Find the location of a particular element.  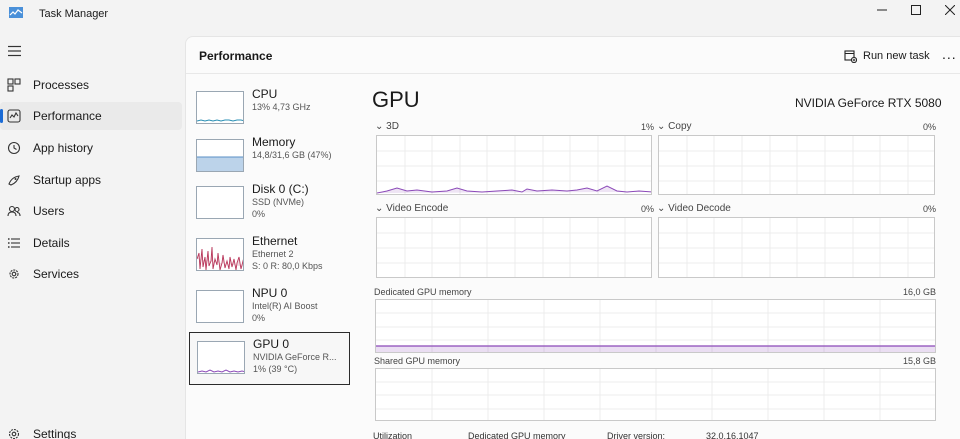

engine-selector-video-encode: ⌄ Video Encode is located at coordinates (411, 208).